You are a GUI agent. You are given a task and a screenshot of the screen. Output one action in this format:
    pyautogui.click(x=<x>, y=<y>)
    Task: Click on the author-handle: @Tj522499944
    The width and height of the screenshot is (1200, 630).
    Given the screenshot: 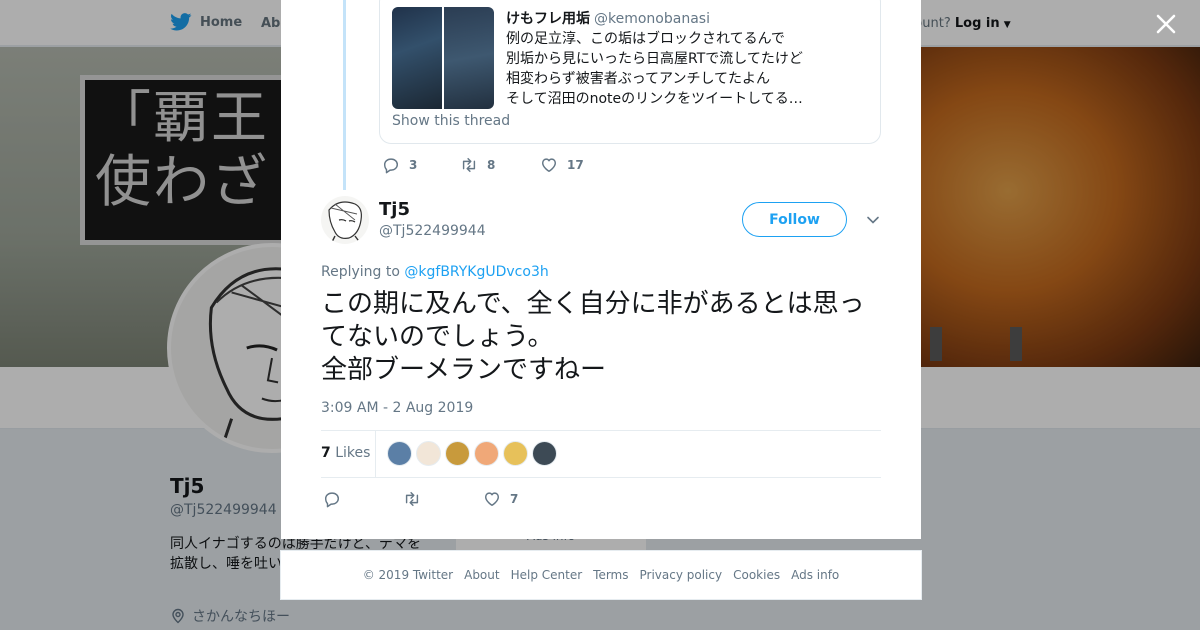 What is the action you would take?
    pyautogui.click(x=432, y=231)
    